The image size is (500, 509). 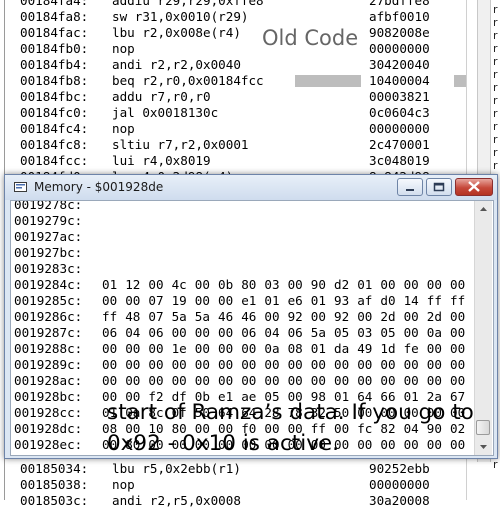 I want to click on byte-cell: af, so click(x=365, y=301).